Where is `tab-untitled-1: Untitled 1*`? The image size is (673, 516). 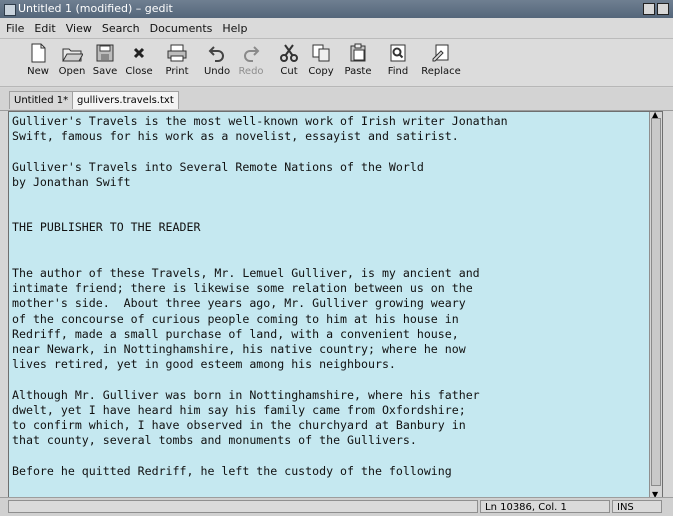
tab-untitled-1: Untitled 1* is located at coordinates (41, 100).